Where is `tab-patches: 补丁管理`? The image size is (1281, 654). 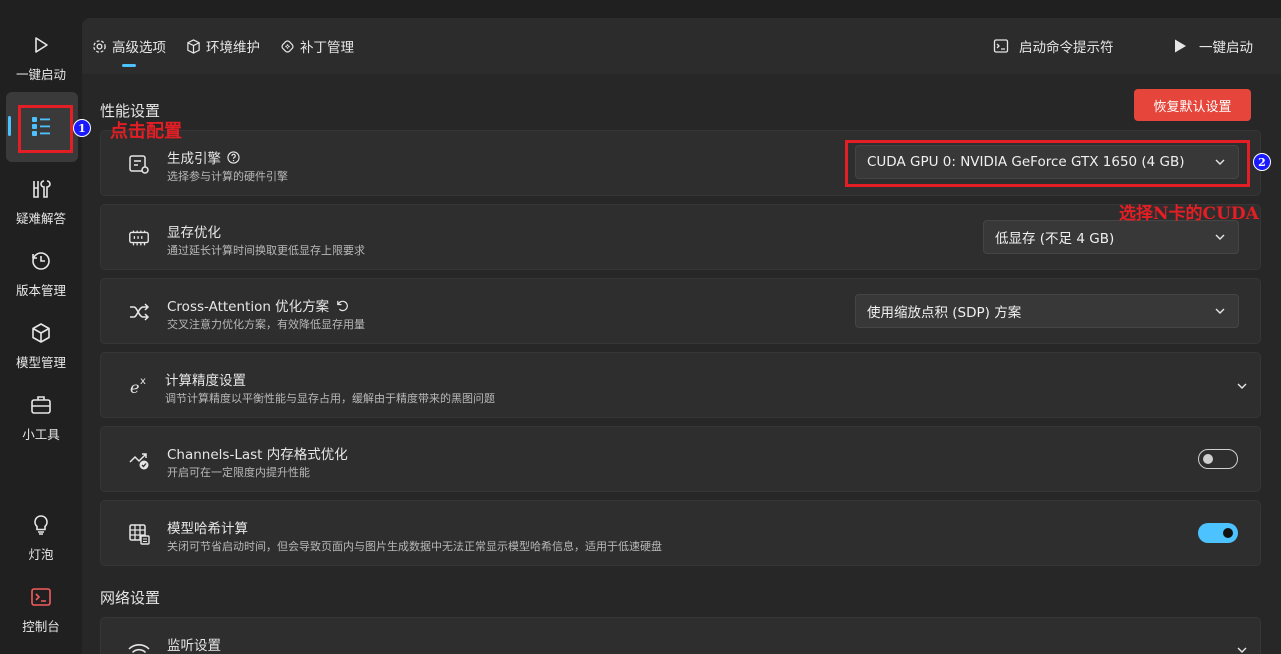 tab-patches: 补丁管理 is located at coordinates (316, 46).